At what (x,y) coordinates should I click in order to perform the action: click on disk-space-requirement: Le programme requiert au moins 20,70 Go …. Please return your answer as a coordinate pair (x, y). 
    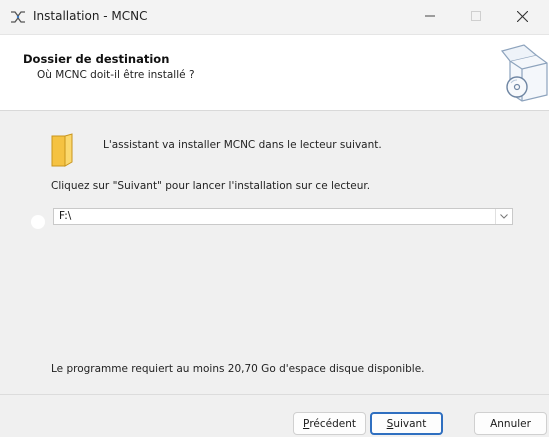
    Looking at the image, I should click on (238, 369).